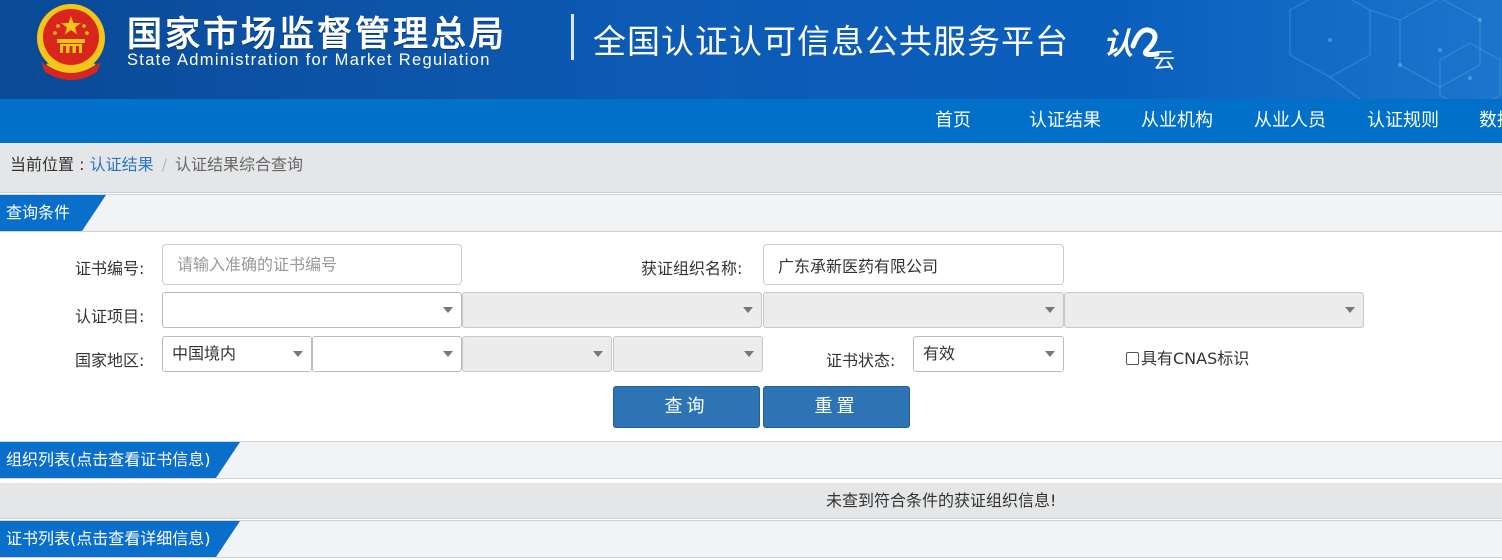  What do you see at coordinates (751, 213) in the screenshot?
I see `query-section-header: 查询条件` at bounding box center [751, 213].